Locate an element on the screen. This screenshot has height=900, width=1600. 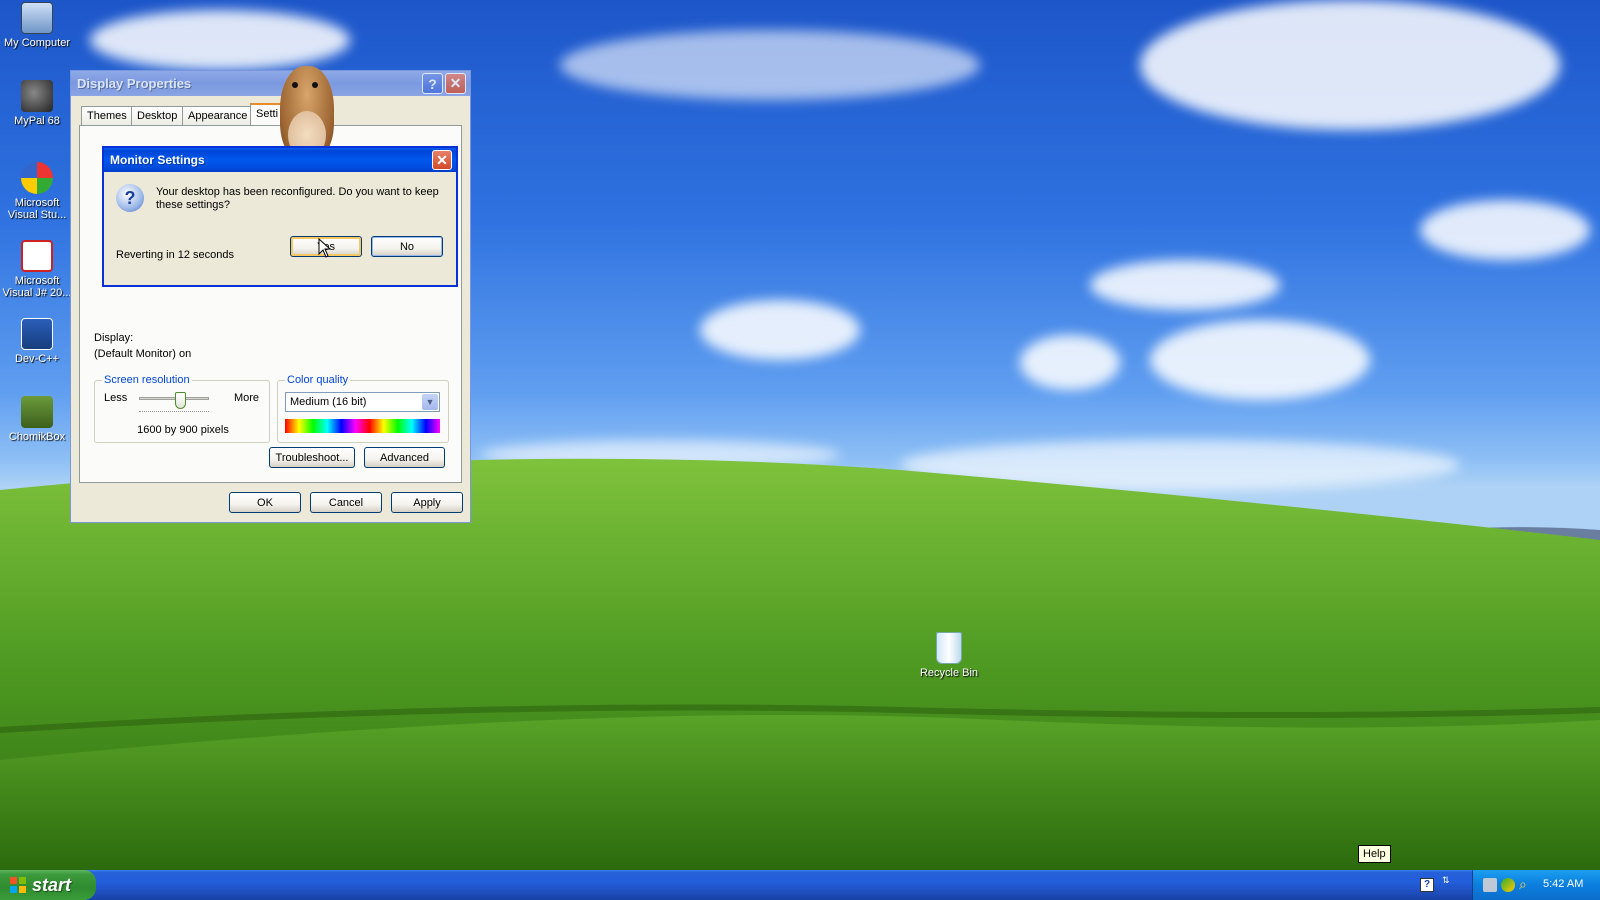
language-toggle-icon: ⇅ is located at coordinates (1446, 880).